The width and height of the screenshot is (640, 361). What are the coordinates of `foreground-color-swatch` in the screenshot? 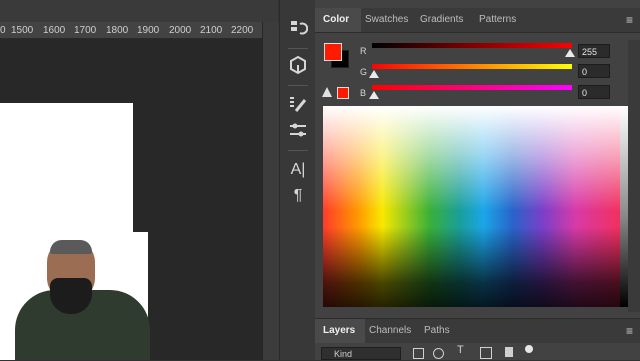 It's located at (333, 52).